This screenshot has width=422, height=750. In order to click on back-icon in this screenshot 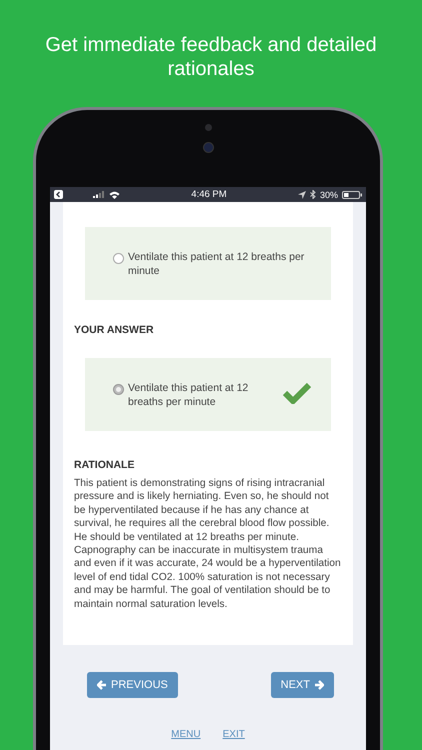, I will do `click(58, 194)`.